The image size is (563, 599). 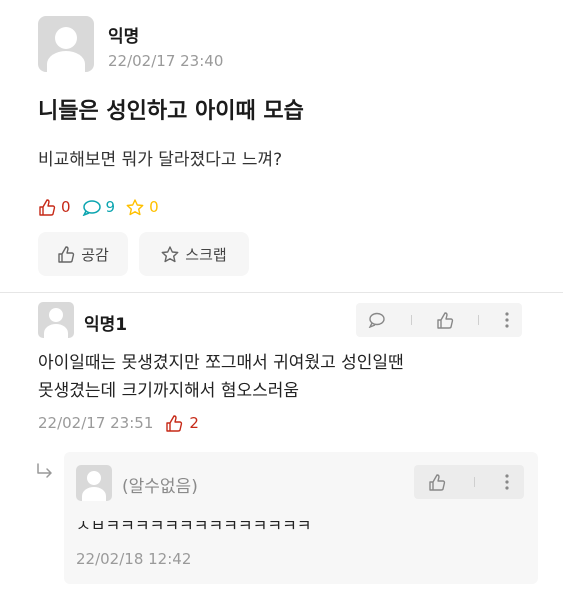 What do you see at coordinates (169, 391) in the screenshot?
I see `comment-text-line-2: 못생겼는데 크기까지해서 혐오스러움` at bounding box center [169, 391].